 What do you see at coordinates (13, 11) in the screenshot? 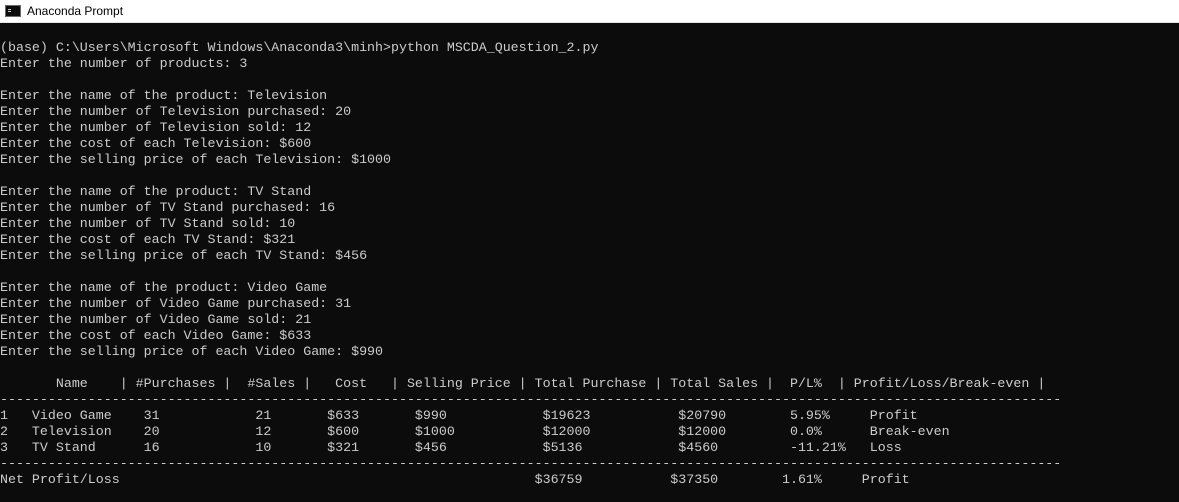
I see `console-icon` at bounding box center [13, 11].